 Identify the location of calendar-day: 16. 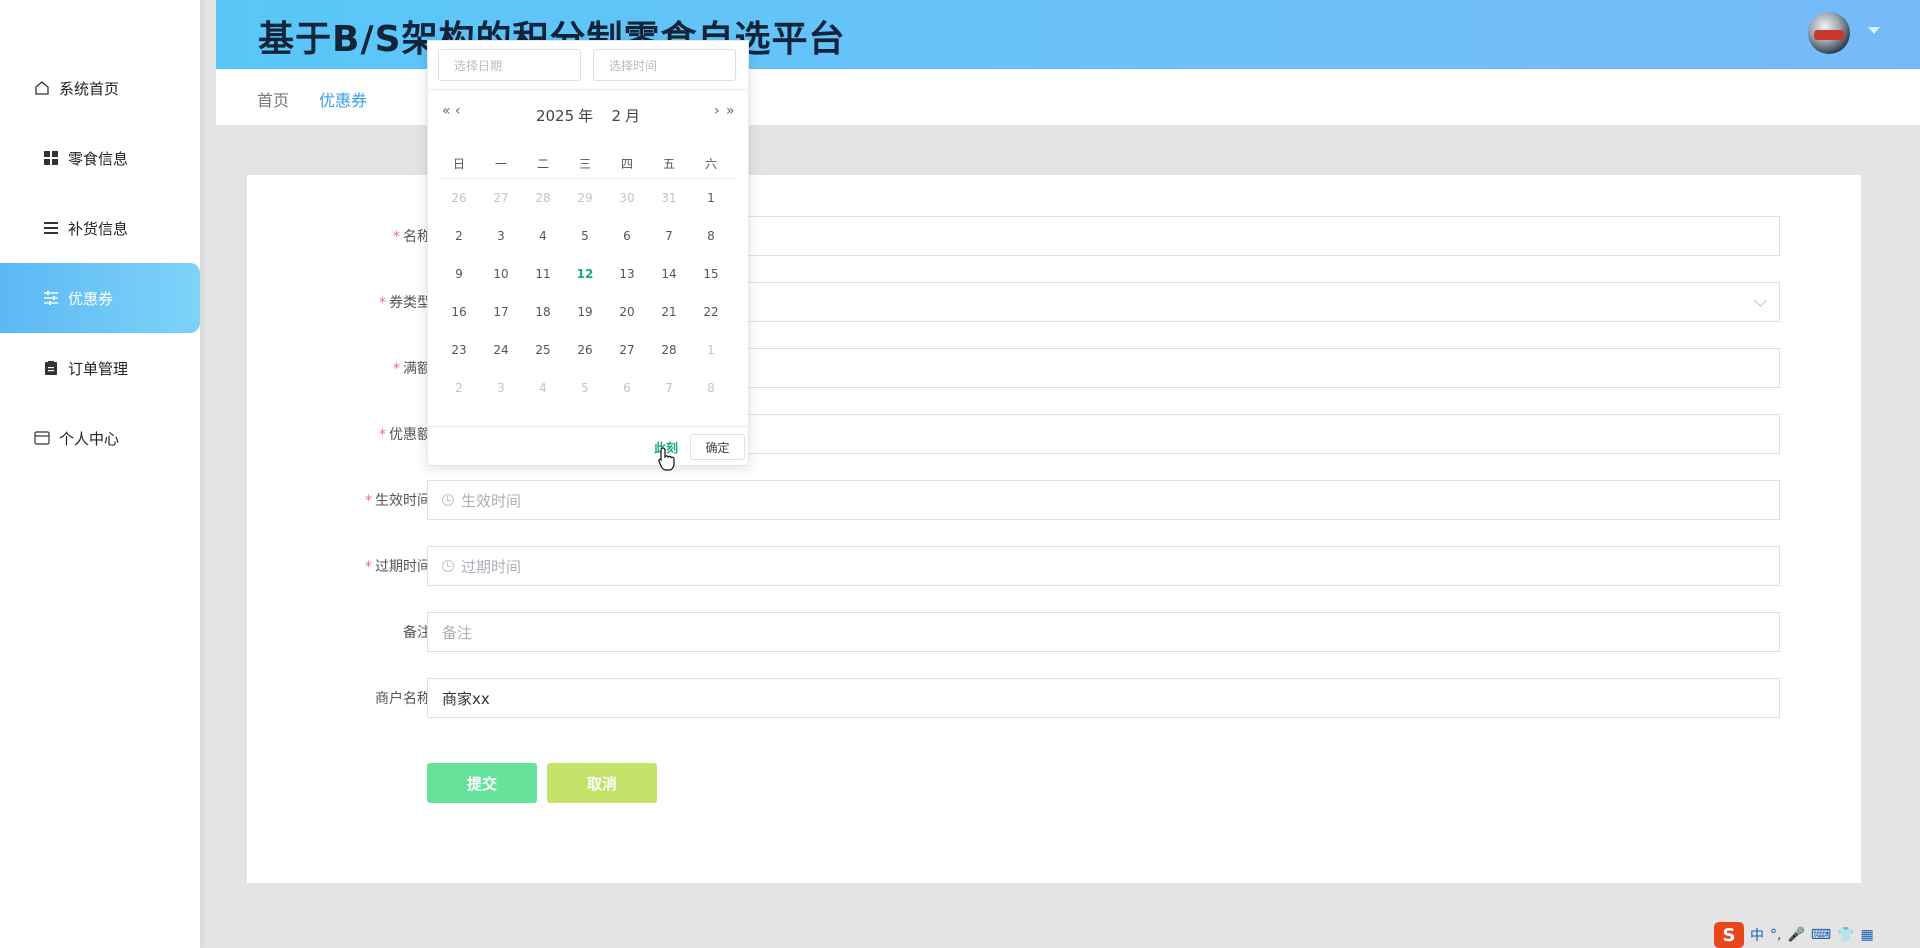
(459, 312).